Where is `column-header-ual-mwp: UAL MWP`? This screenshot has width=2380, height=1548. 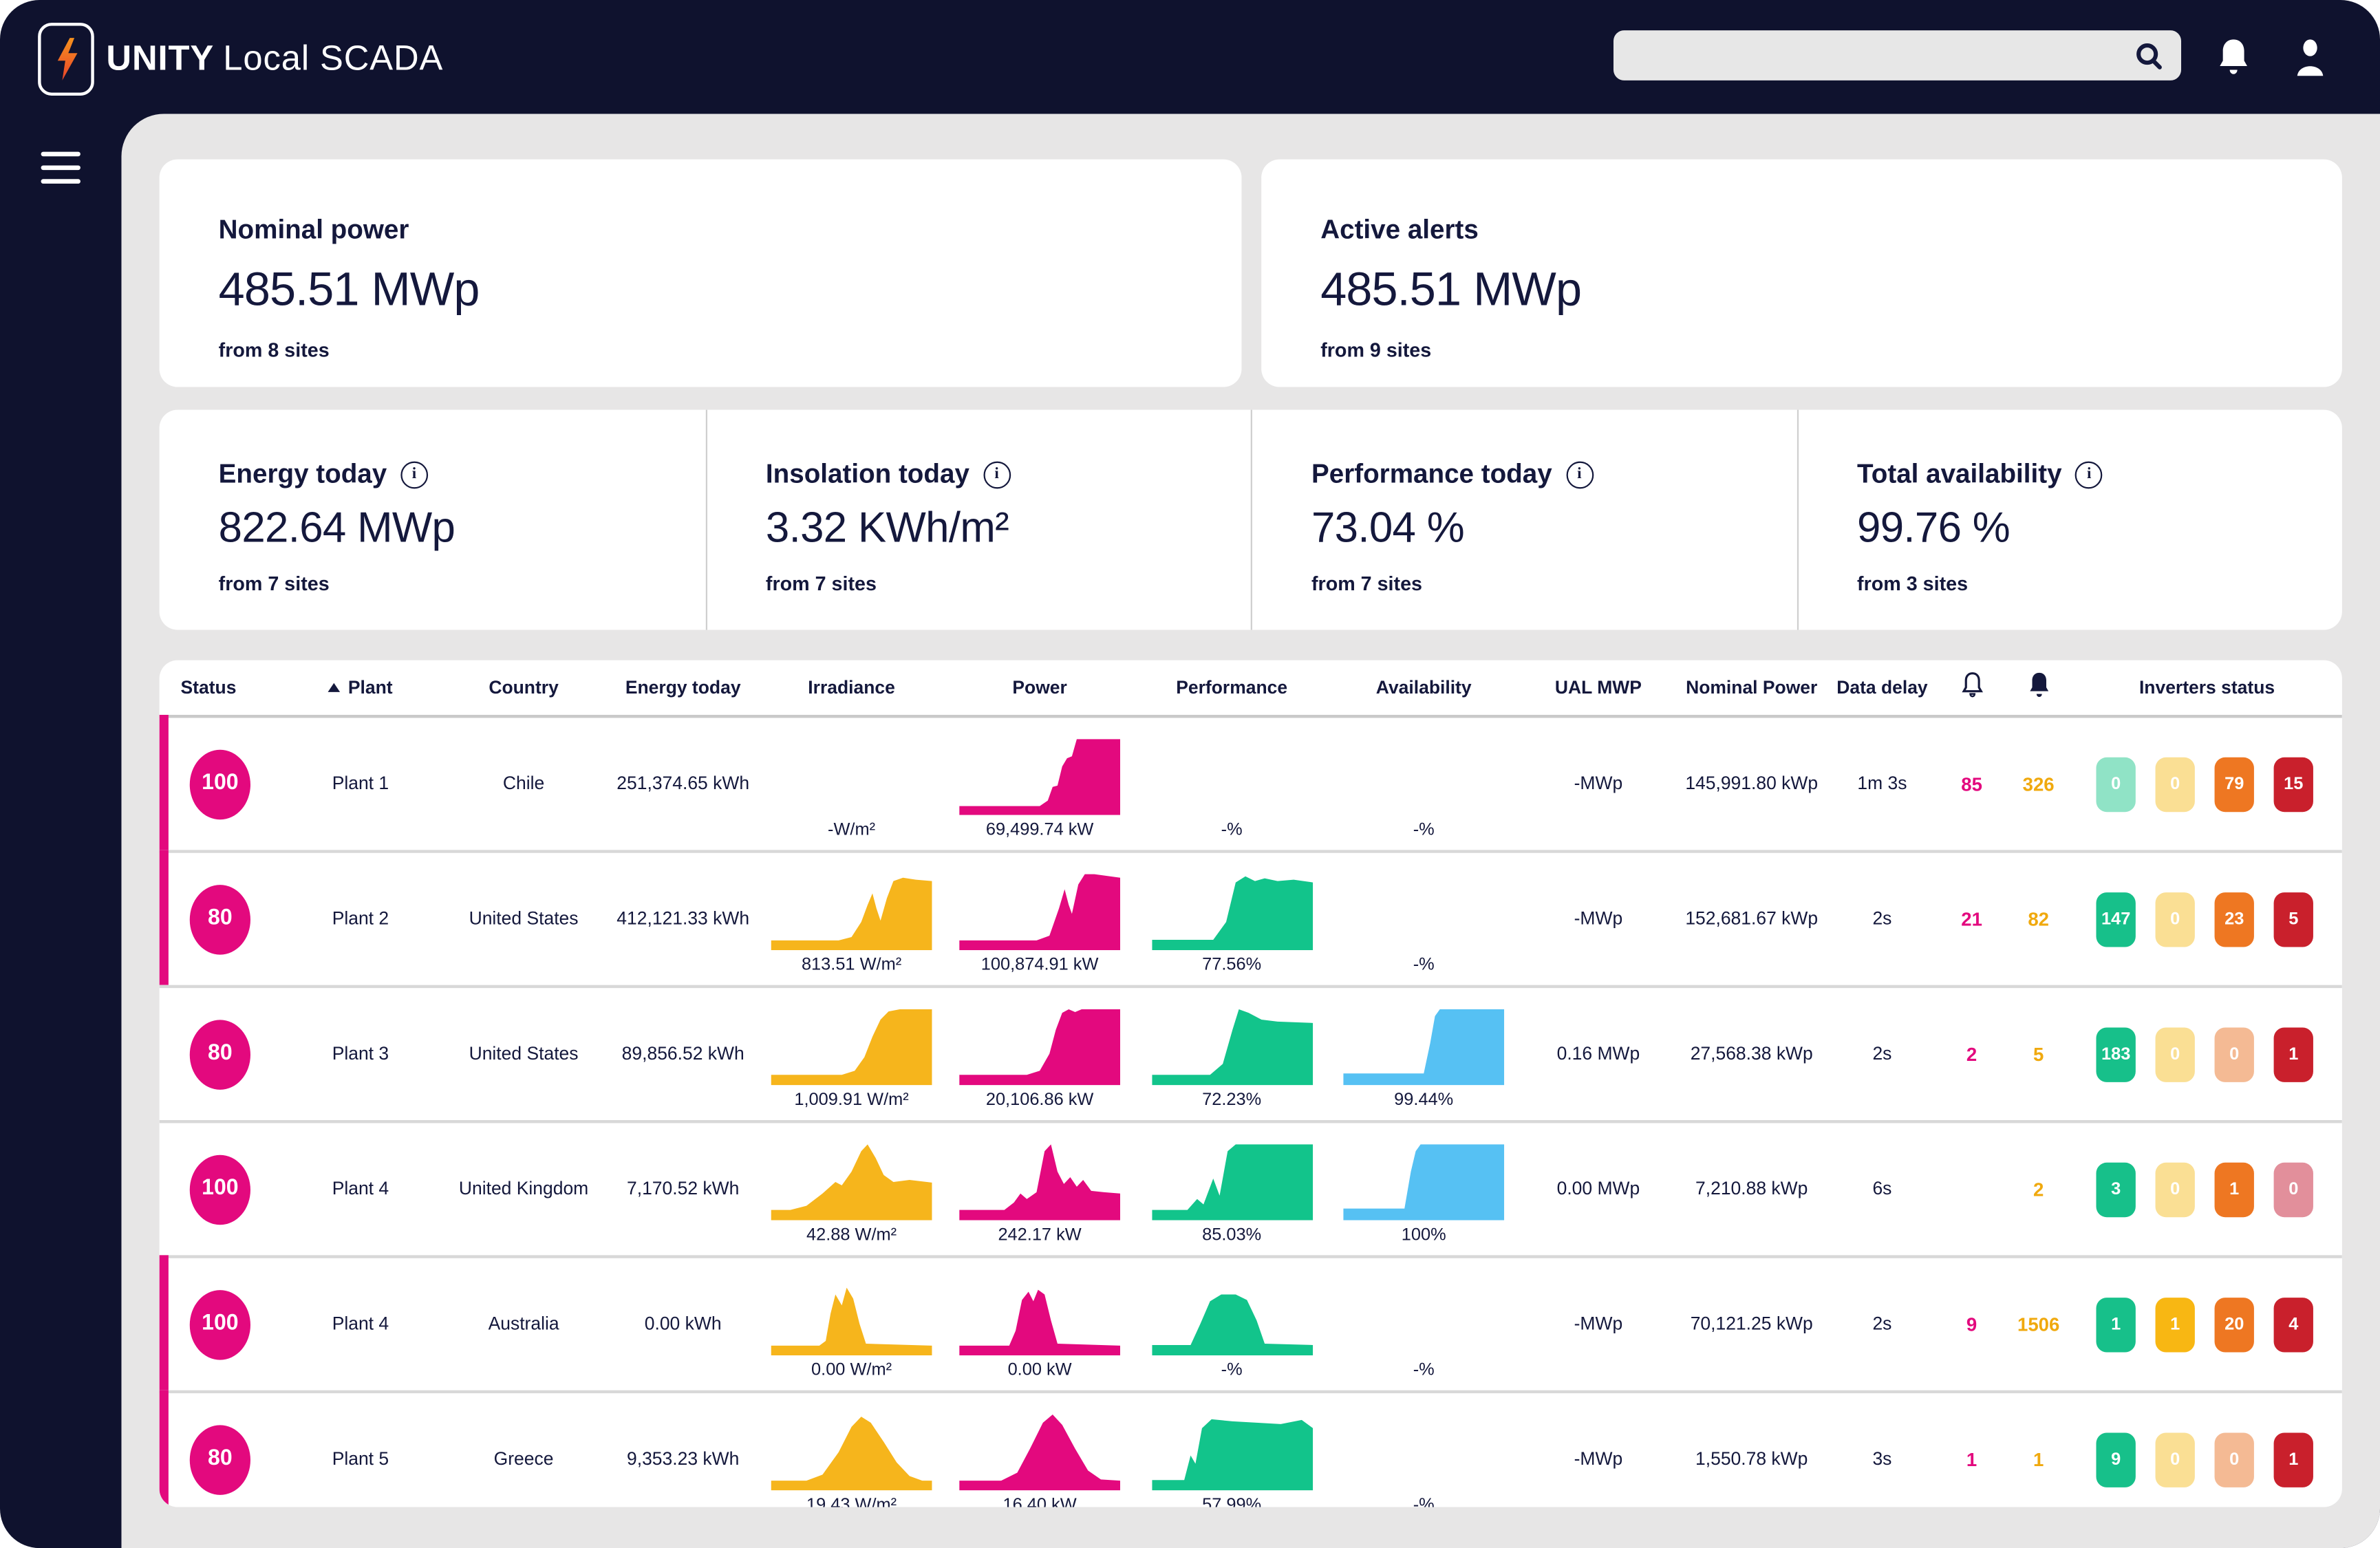
column-header-ual-mwp: UAL MWP is located at coordinates (1598, 687).